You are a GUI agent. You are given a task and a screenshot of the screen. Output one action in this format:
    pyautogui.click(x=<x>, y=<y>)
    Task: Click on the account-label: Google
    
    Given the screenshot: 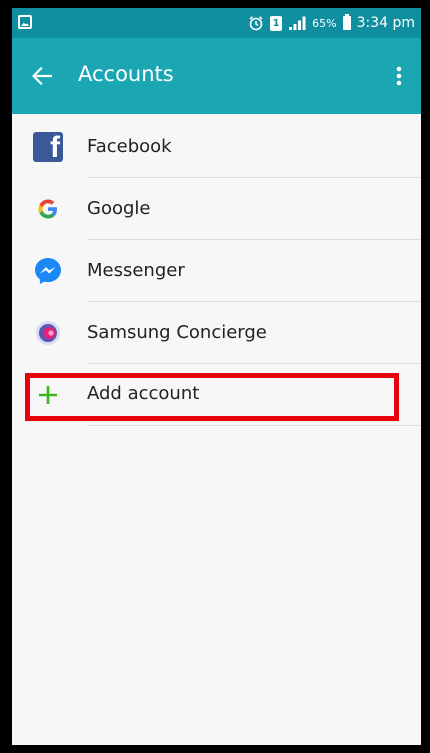 What is the action you would take?
    pyautogui.click(x=119, y=208)
    